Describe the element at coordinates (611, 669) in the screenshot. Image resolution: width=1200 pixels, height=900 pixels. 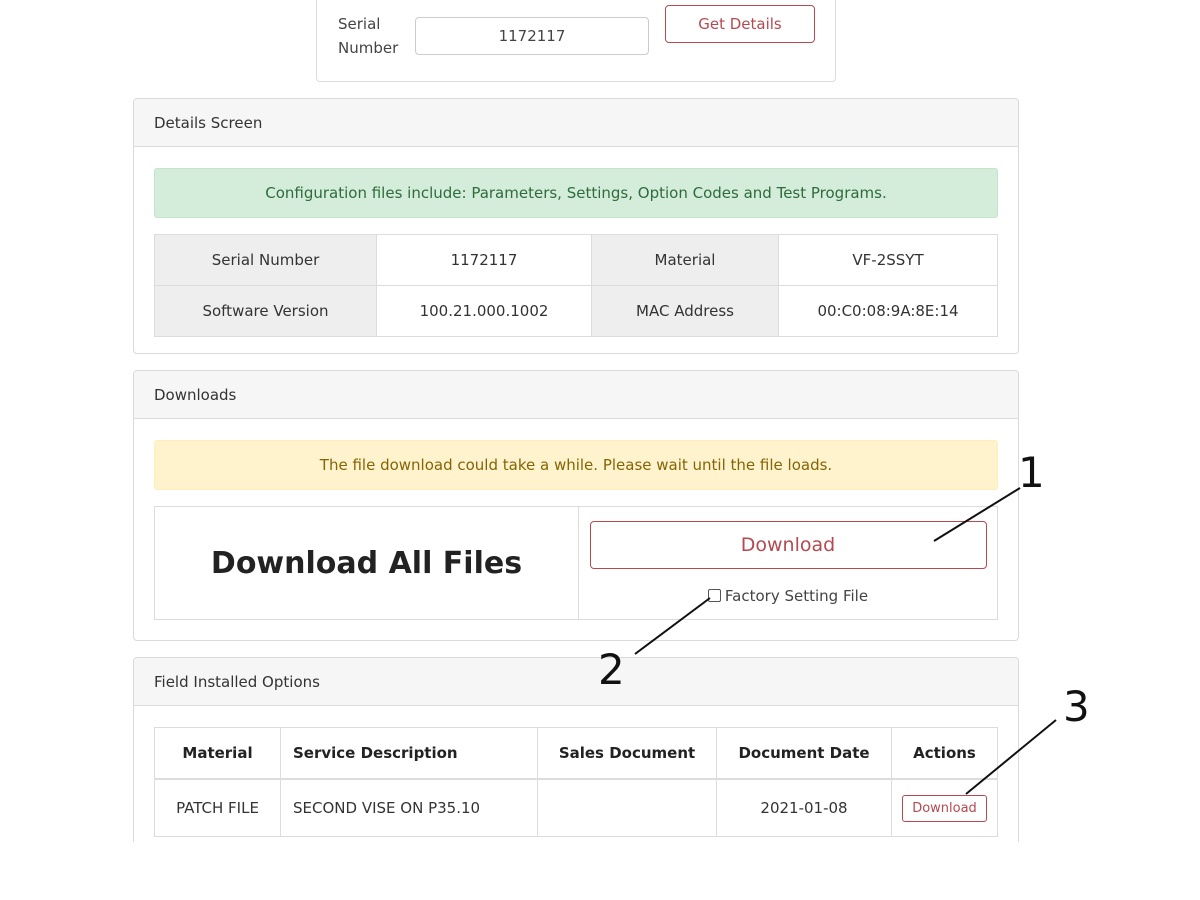
I see `callout-number-2: 2` at that location.